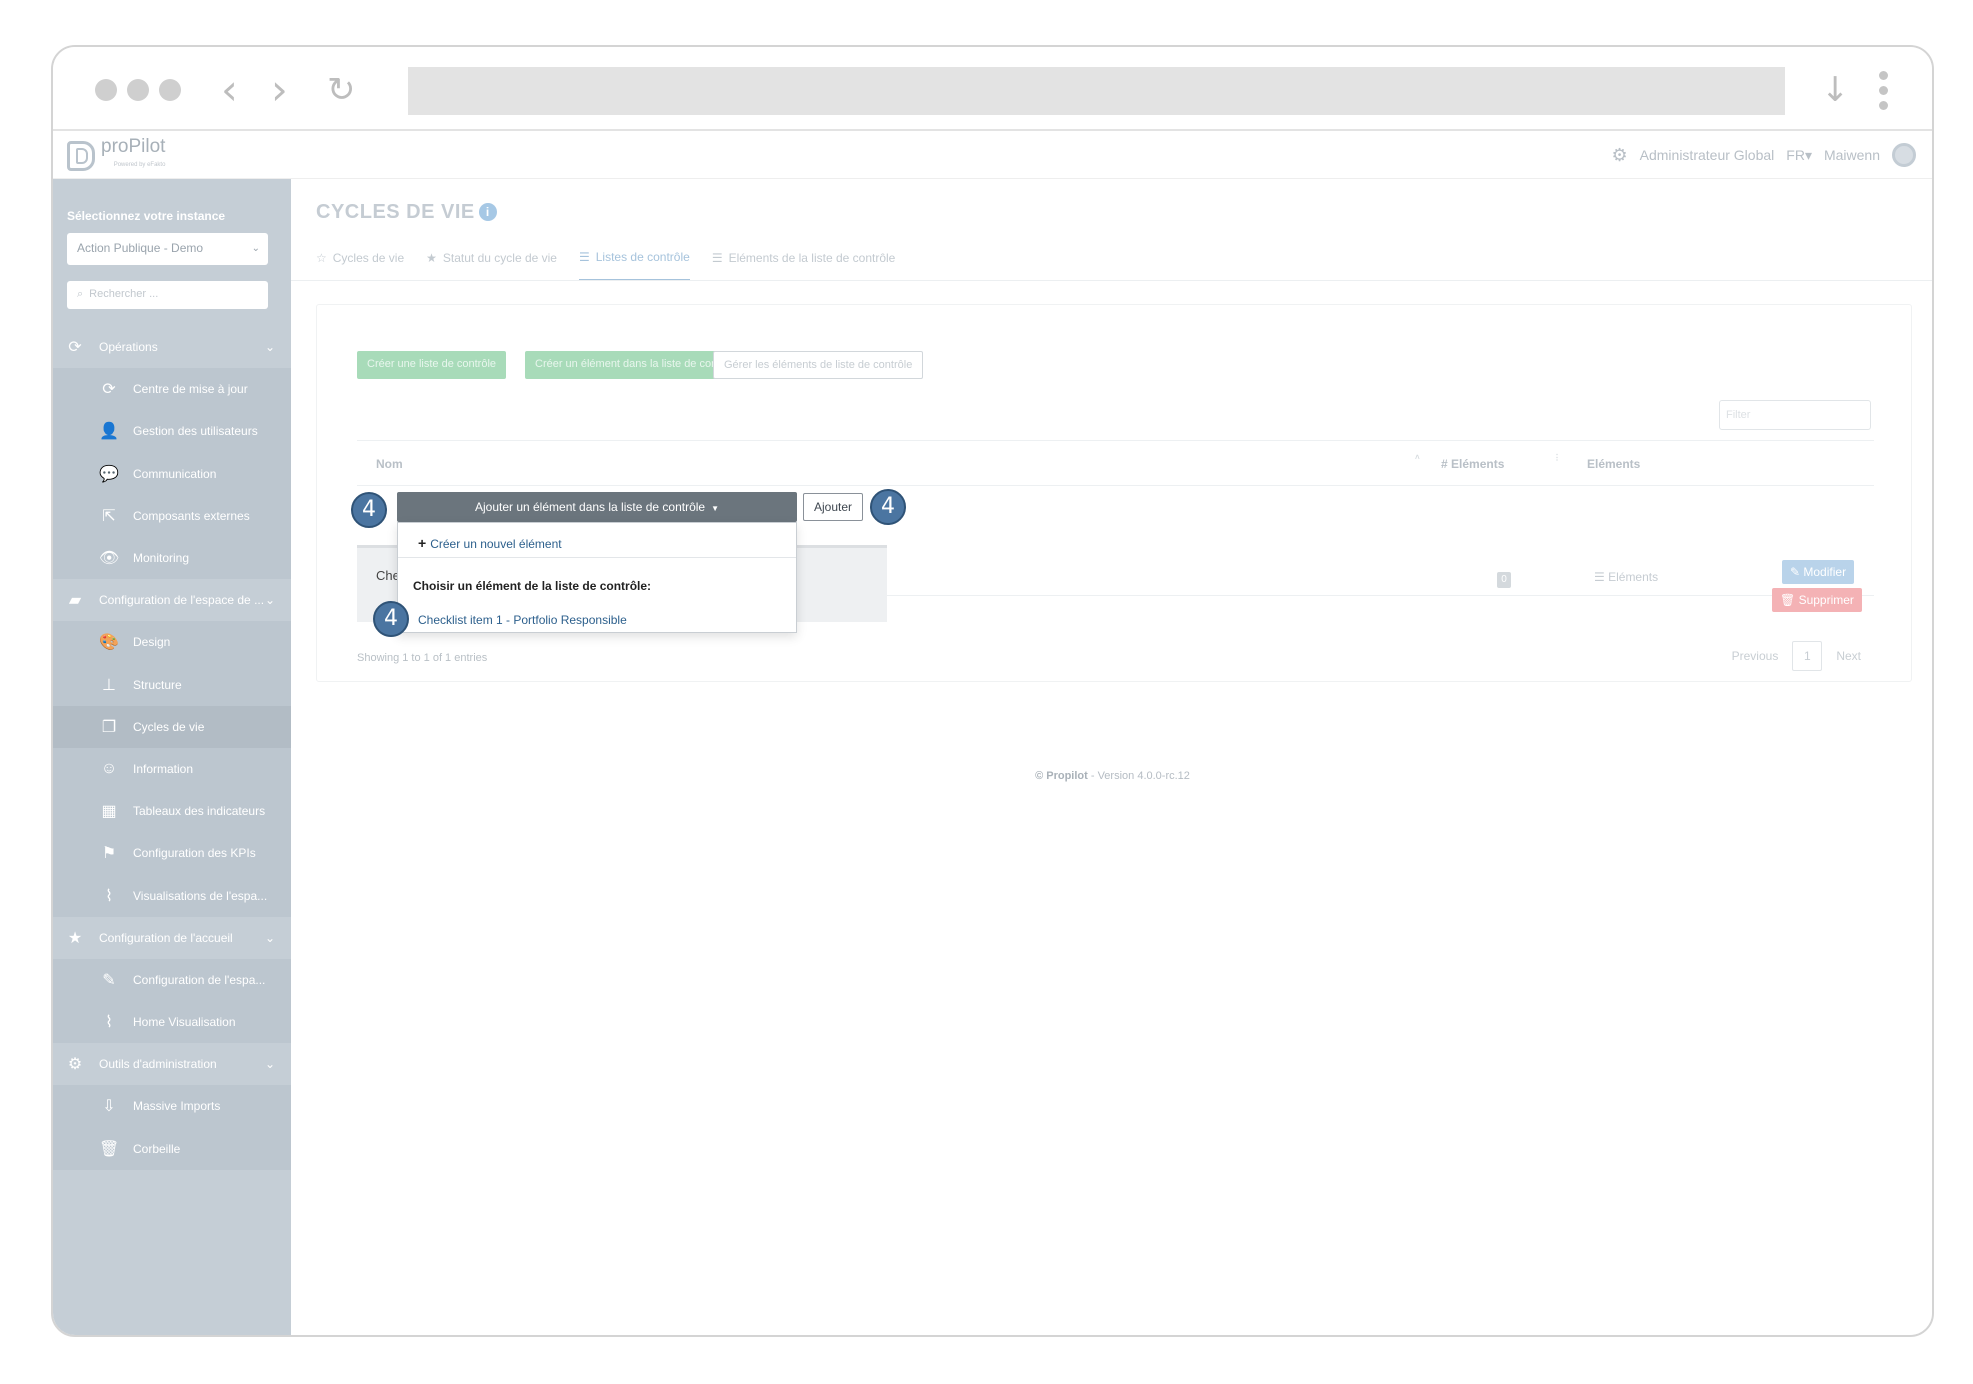 This screenshot has width=1973, height=1384. Describe the element at coordinates (1904, 155) in the screenshot. I see `avatar` at that location.